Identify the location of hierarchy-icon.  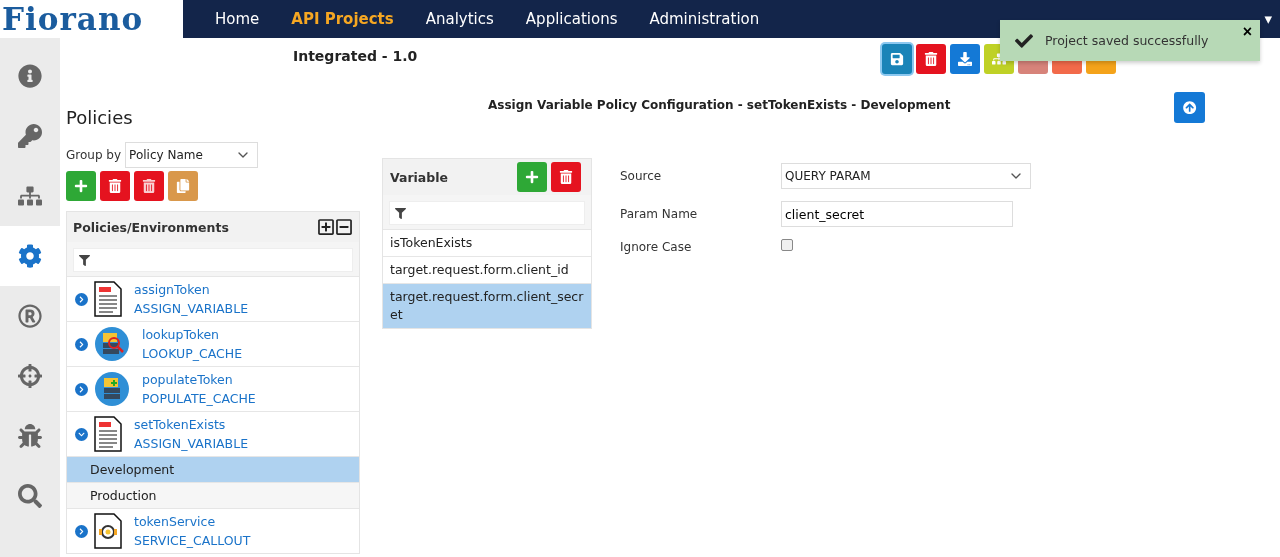
(999, 59).